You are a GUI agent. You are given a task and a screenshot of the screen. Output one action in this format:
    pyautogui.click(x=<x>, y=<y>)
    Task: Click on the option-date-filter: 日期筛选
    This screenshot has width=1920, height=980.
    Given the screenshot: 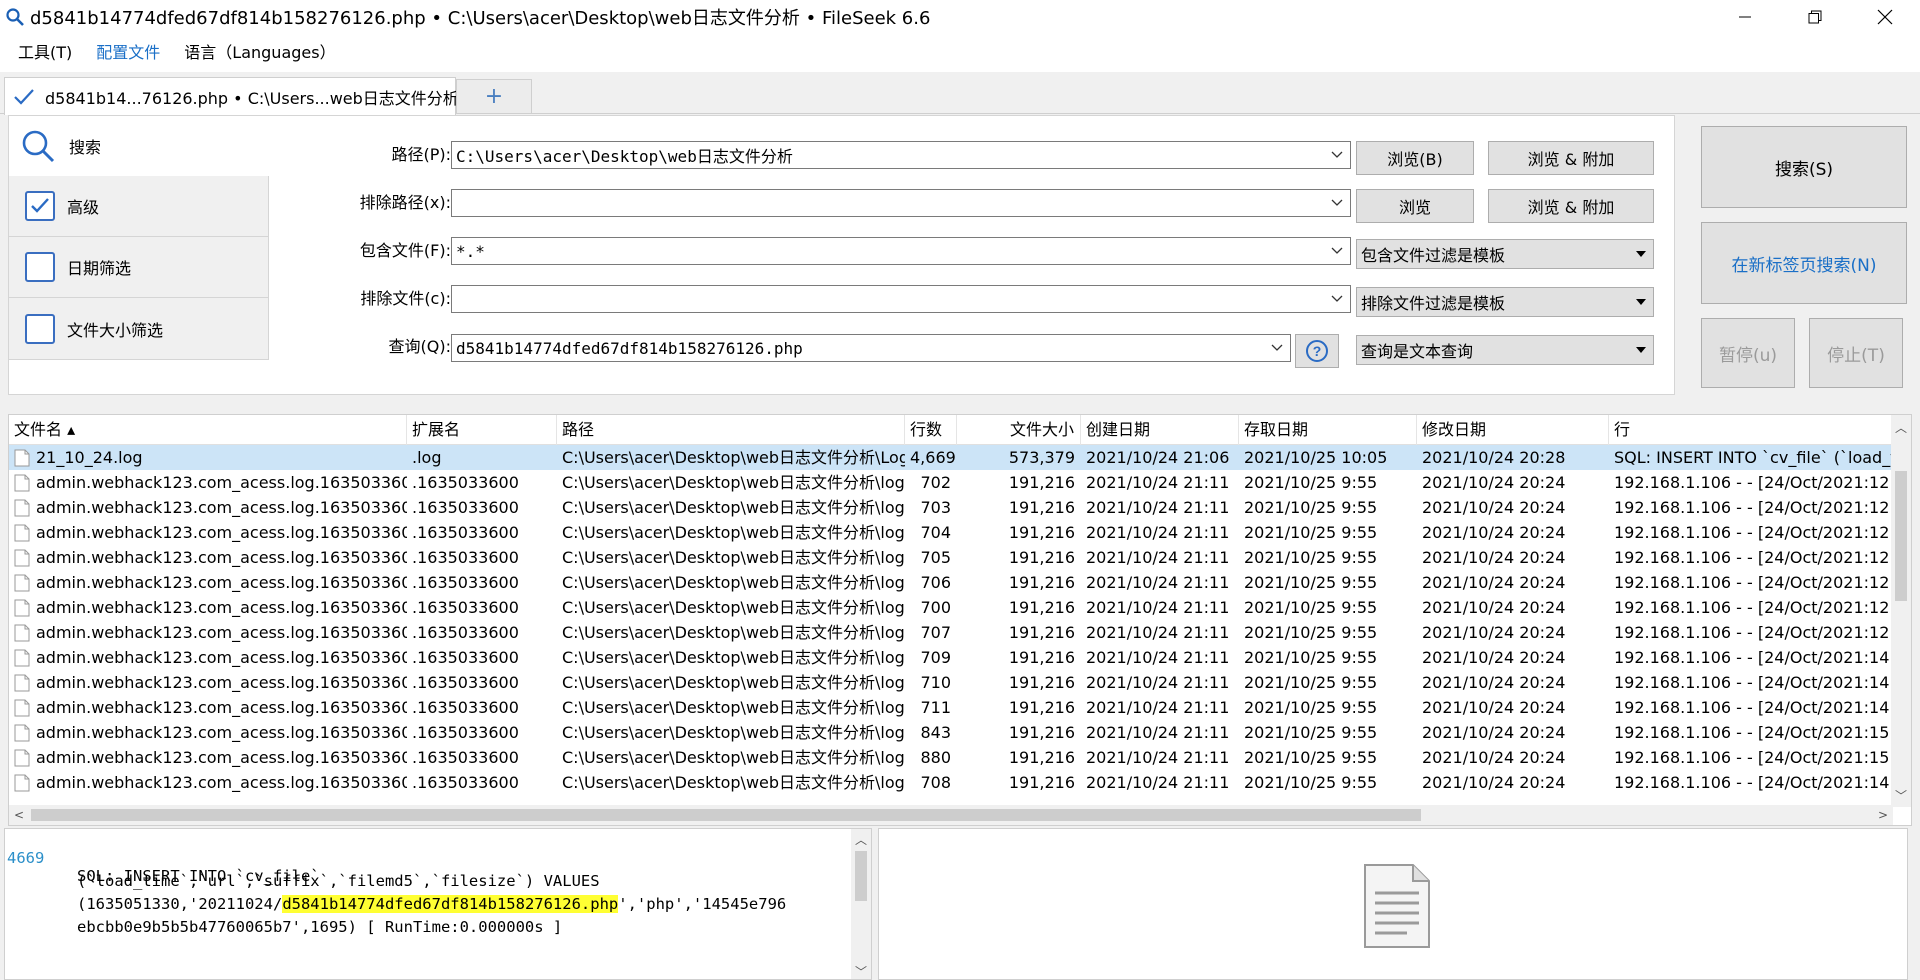 What is the action you would take?
    pyautogui.click(x=138, y=267)
    